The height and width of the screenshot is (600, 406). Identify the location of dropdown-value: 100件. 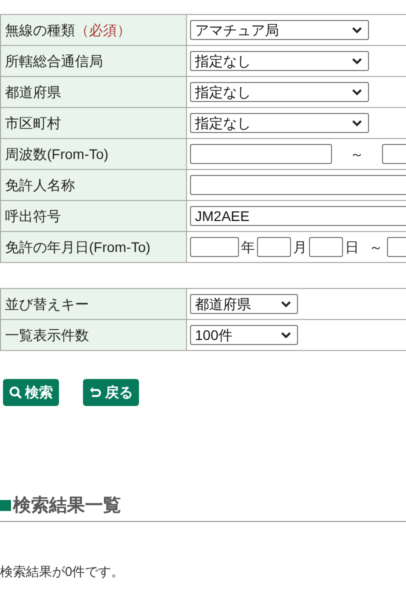
(213, 335).